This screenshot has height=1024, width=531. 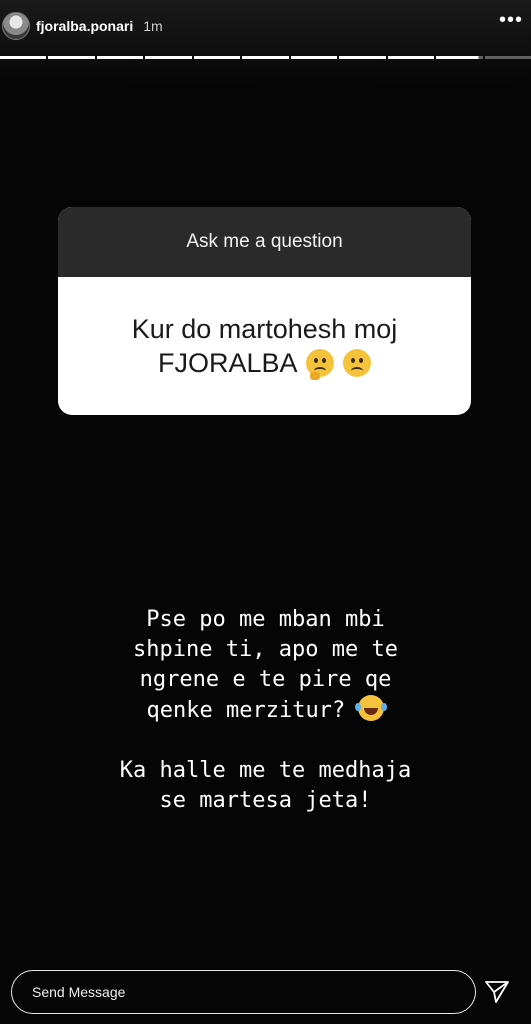 What do you see at coordinates (264, 346) in the screenshot?
I see `question-sticker-body: Kur do martohesh moj FJORALBA` at bounding box center [264, 346].